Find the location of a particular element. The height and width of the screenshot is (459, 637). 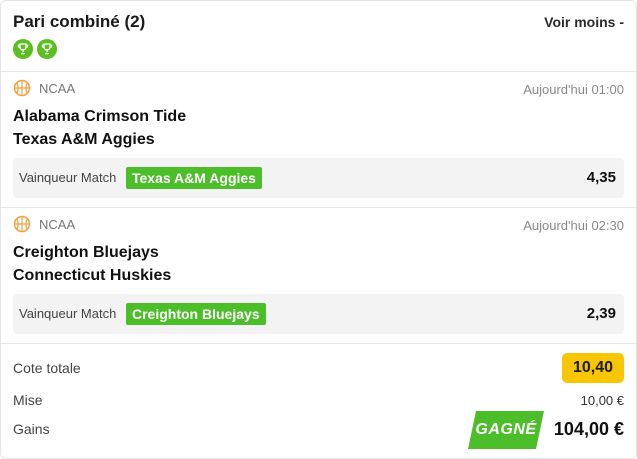

home-team: Alabama Crimson Tide is located at coordinates (100, 116).